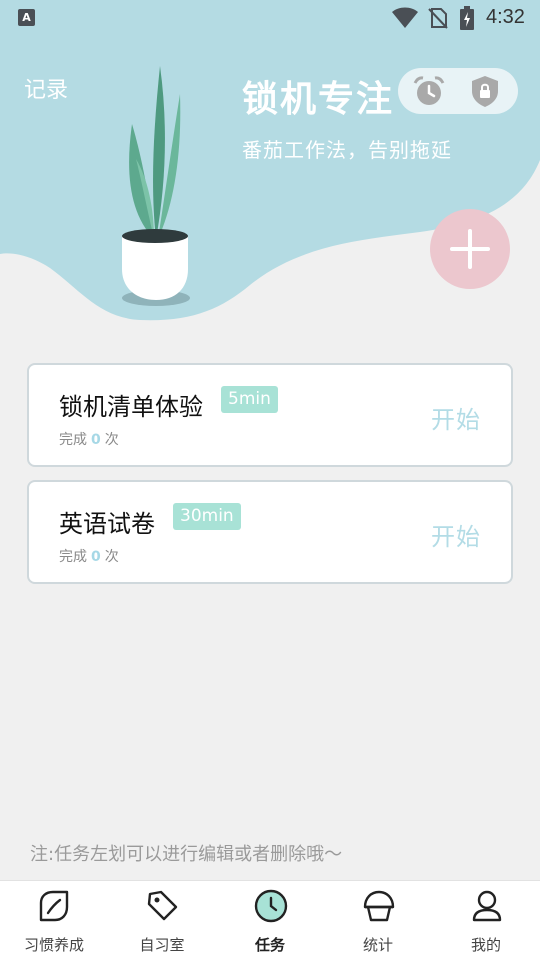  What do you see at coordinates (379, 906) in the screenshot?
I see `cupcake-icon` at bounding box center [379, 906].